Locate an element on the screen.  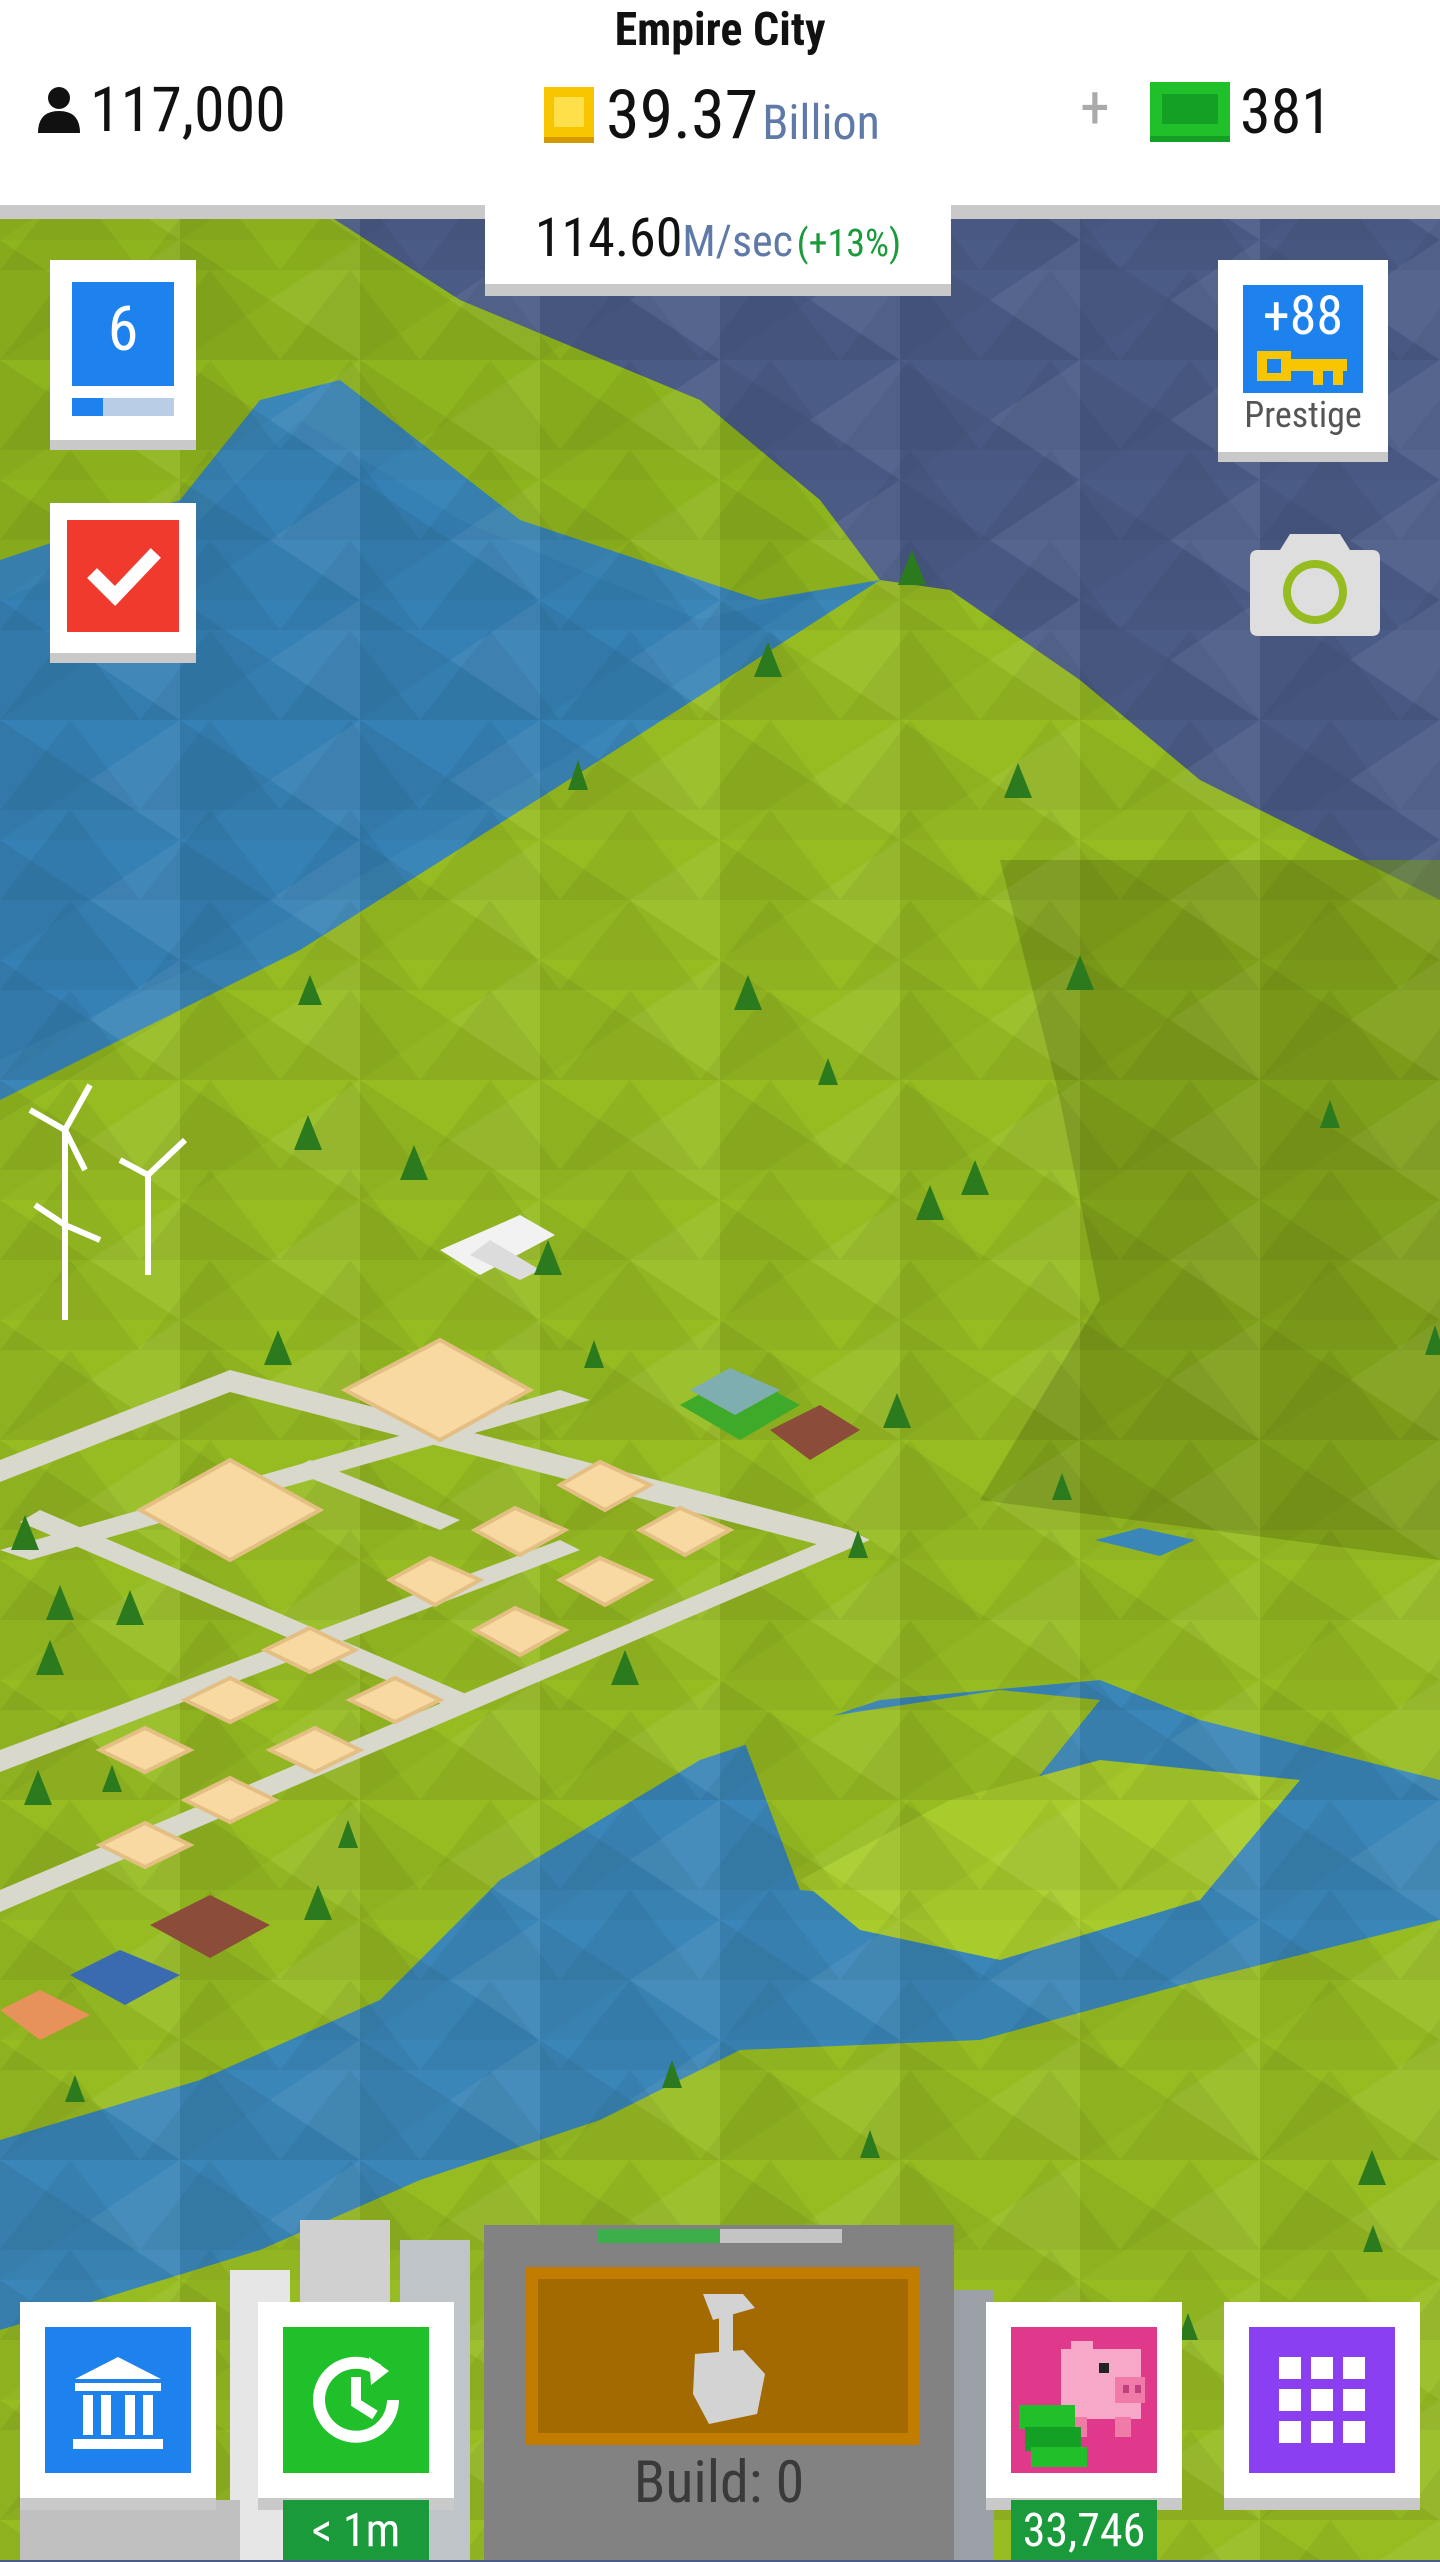
person-icon is located at coordinates (59, 110).